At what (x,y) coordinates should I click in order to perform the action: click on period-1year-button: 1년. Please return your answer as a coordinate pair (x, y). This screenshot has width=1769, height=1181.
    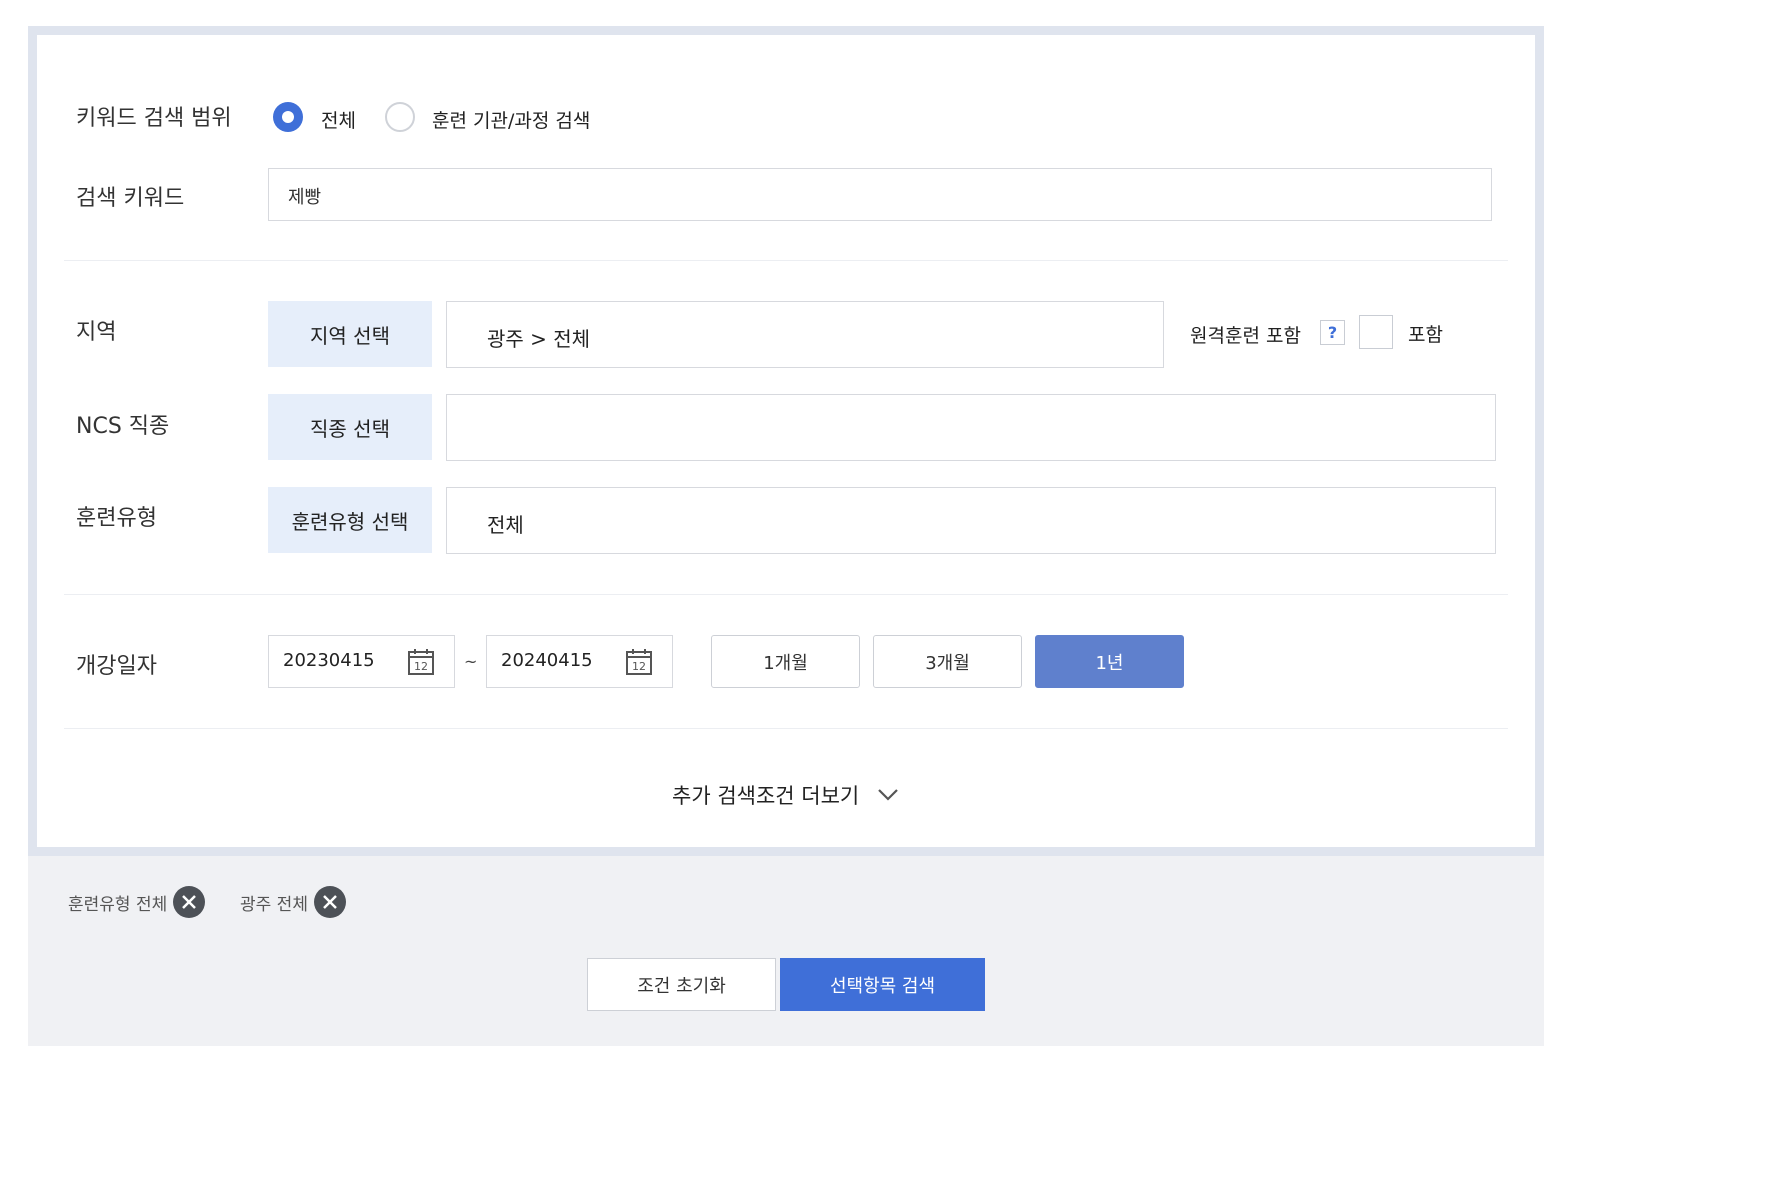
    Looking at the image, I should click on (1109, 661).